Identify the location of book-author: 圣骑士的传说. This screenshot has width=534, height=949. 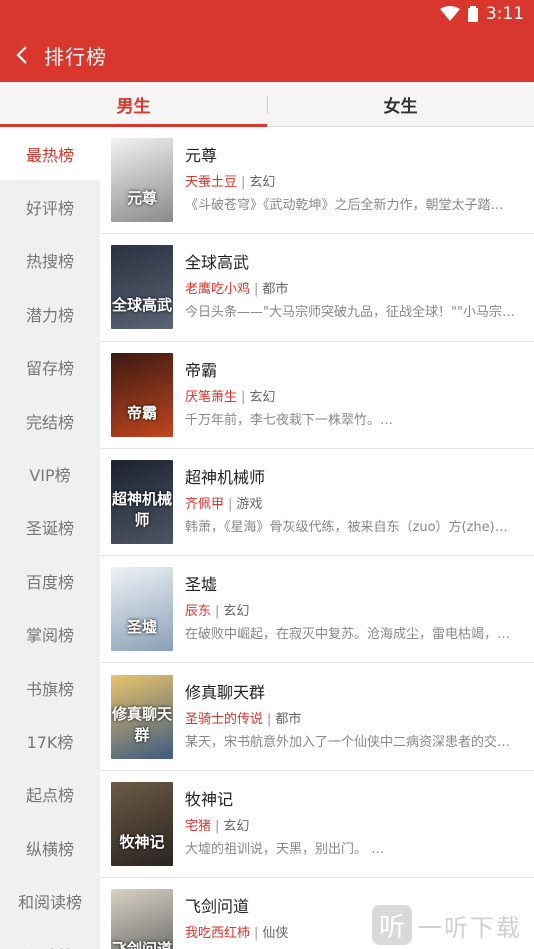
(224, 719).